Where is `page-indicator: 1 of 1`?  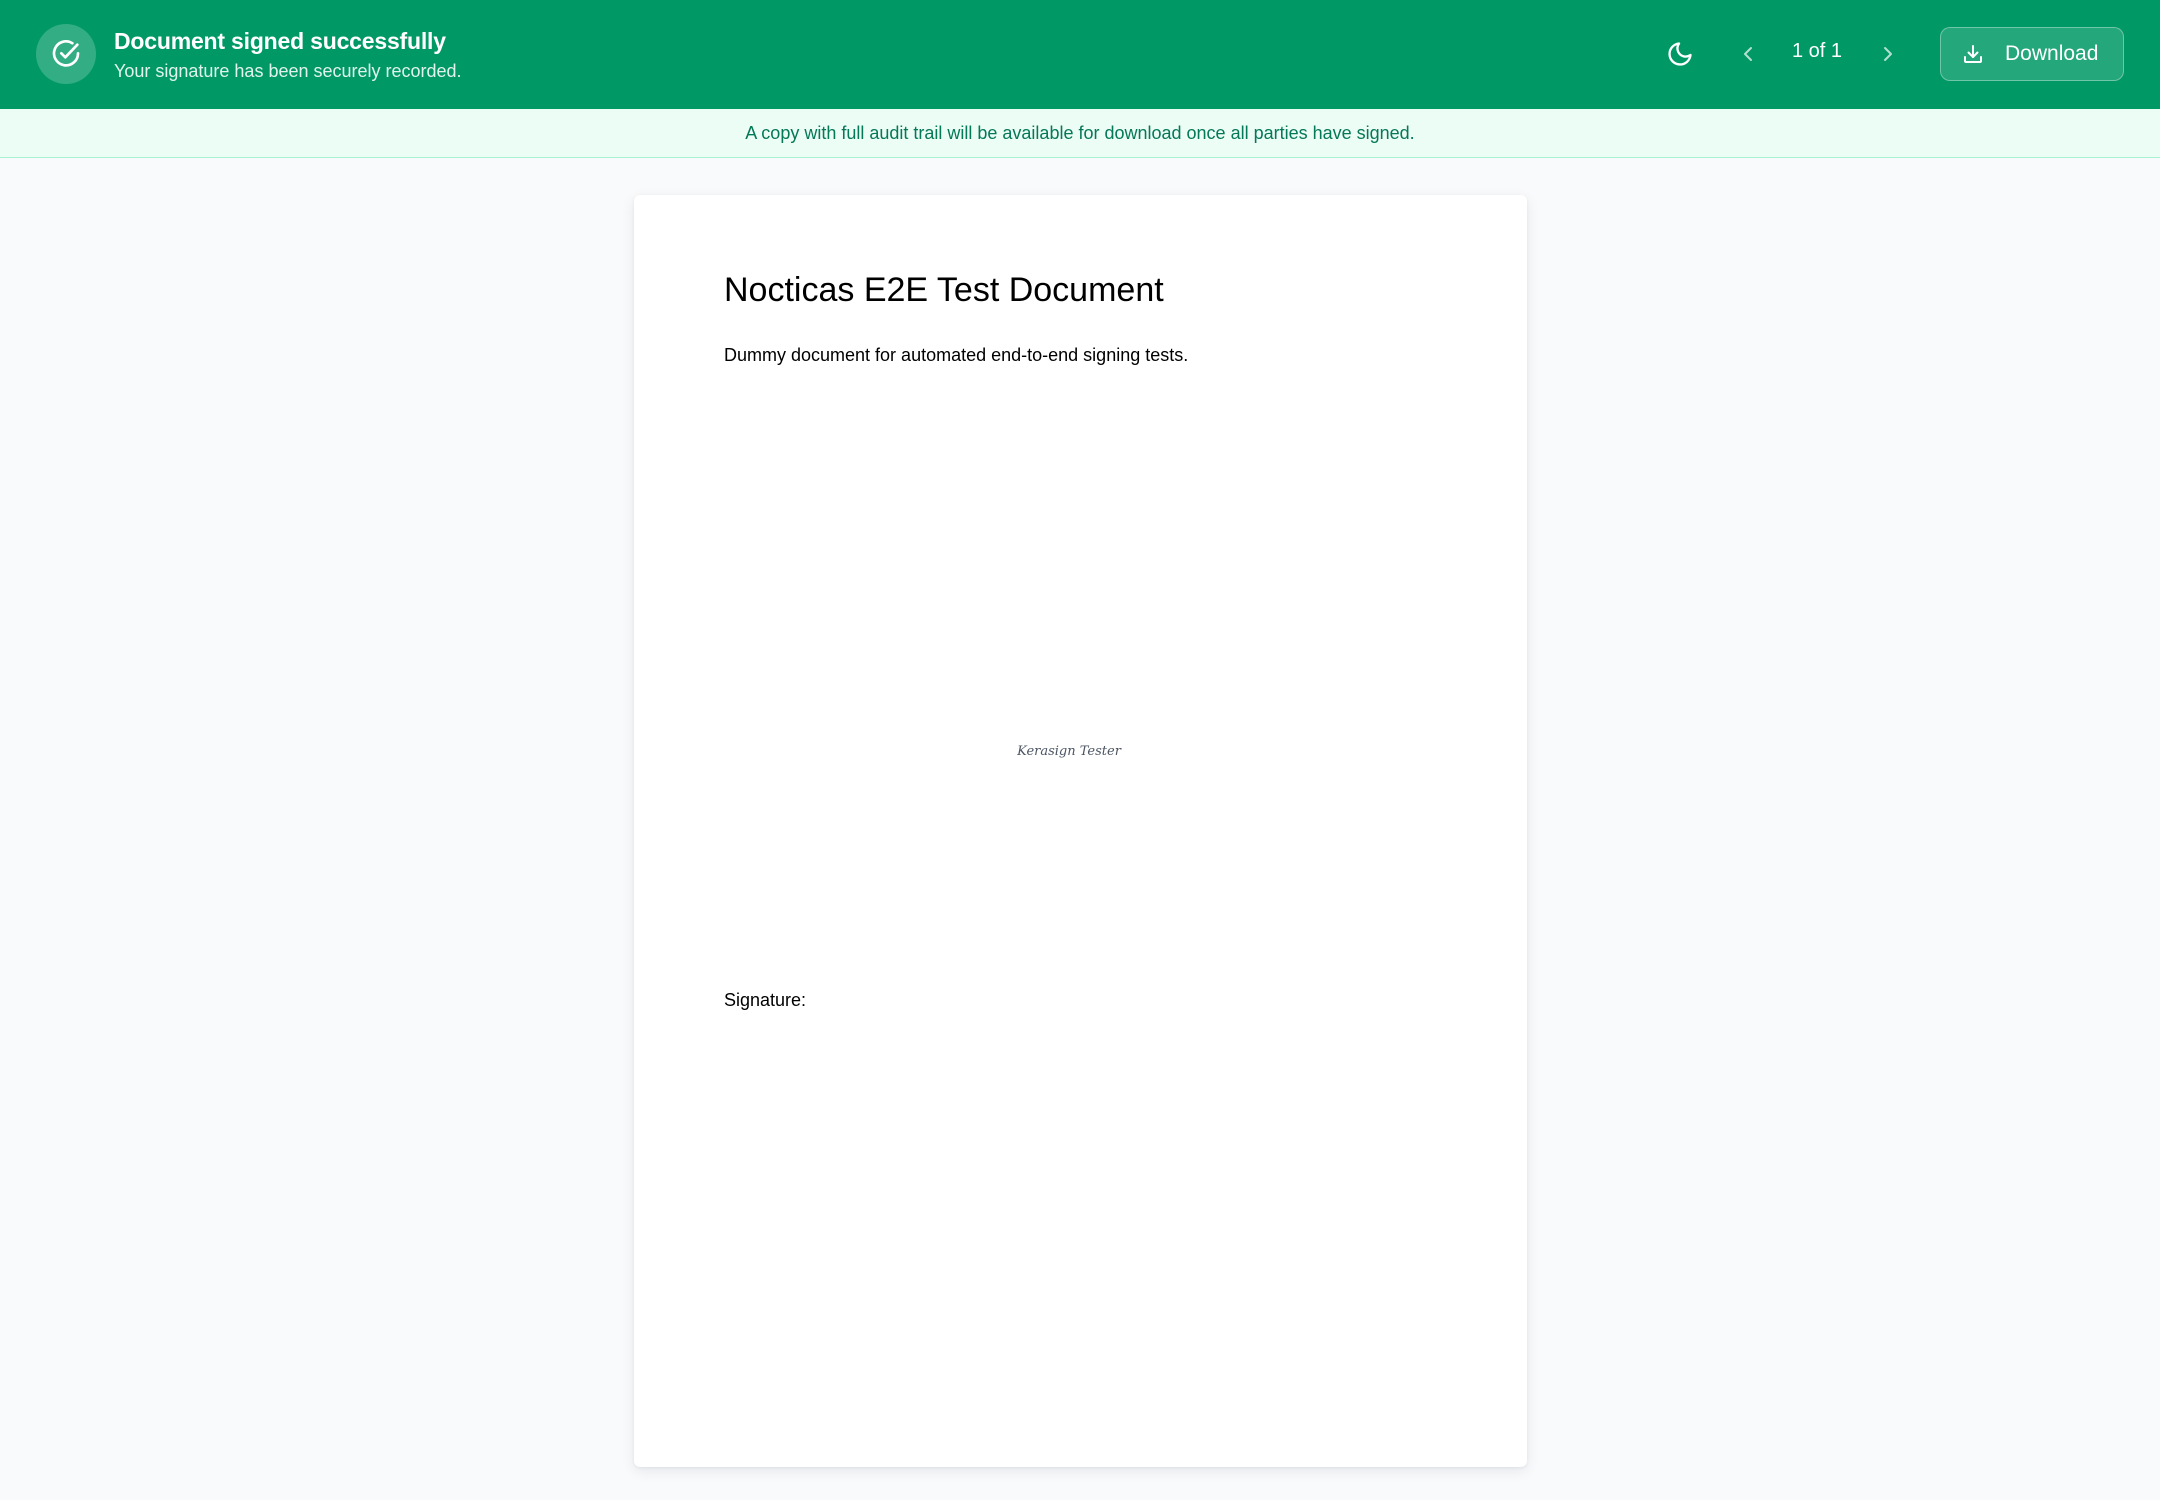
page-indicator: 1 of 1 is located at coordinates (1817, 51).